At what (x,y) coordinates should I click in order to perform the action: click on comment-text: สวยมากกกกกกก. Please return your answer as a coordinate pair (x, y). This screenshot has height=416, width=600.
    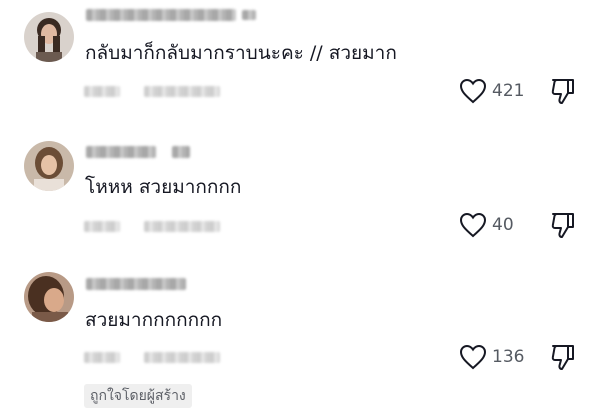
    Looking at the image, I should click on (154, 320).